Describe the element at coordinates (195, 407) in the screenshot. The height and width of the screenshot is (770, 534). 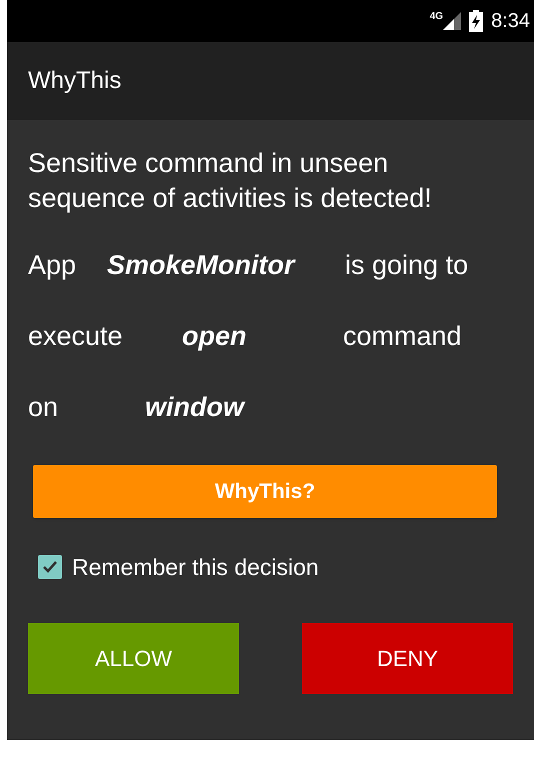
I see `statement-value: window` at that location.